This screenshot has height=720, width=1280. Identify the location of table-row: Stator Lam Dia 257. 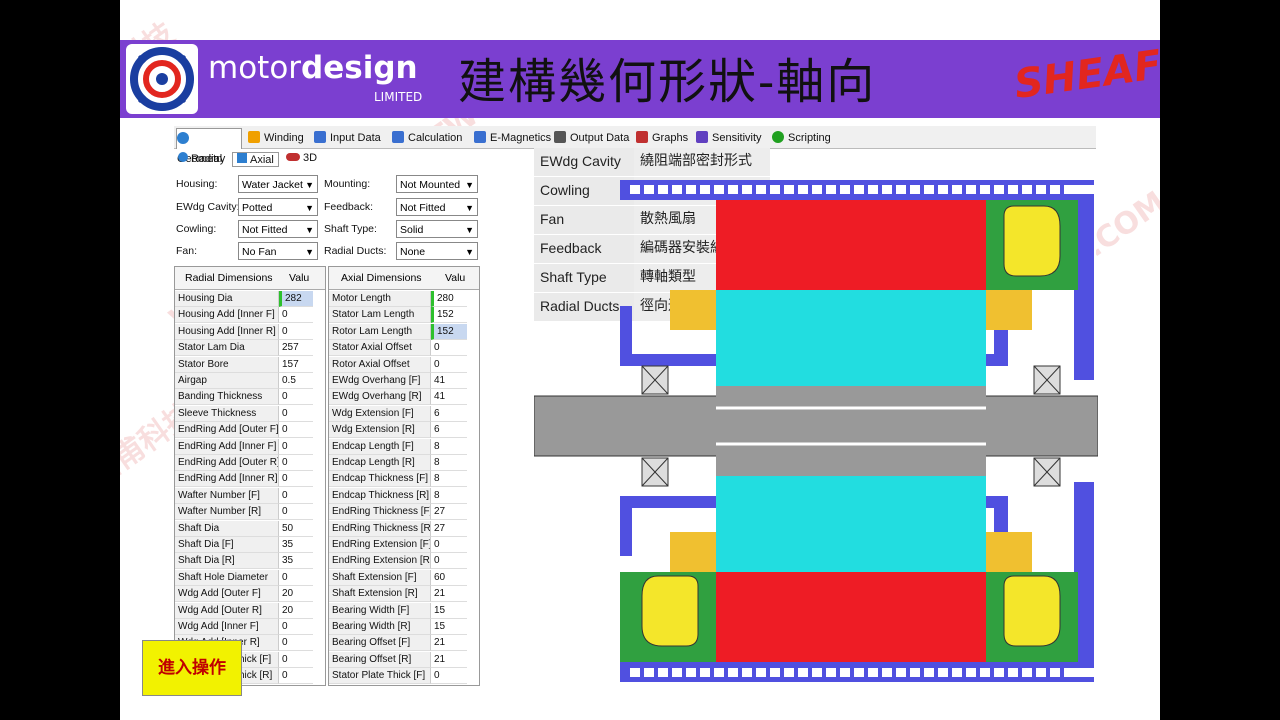
(244, 348).